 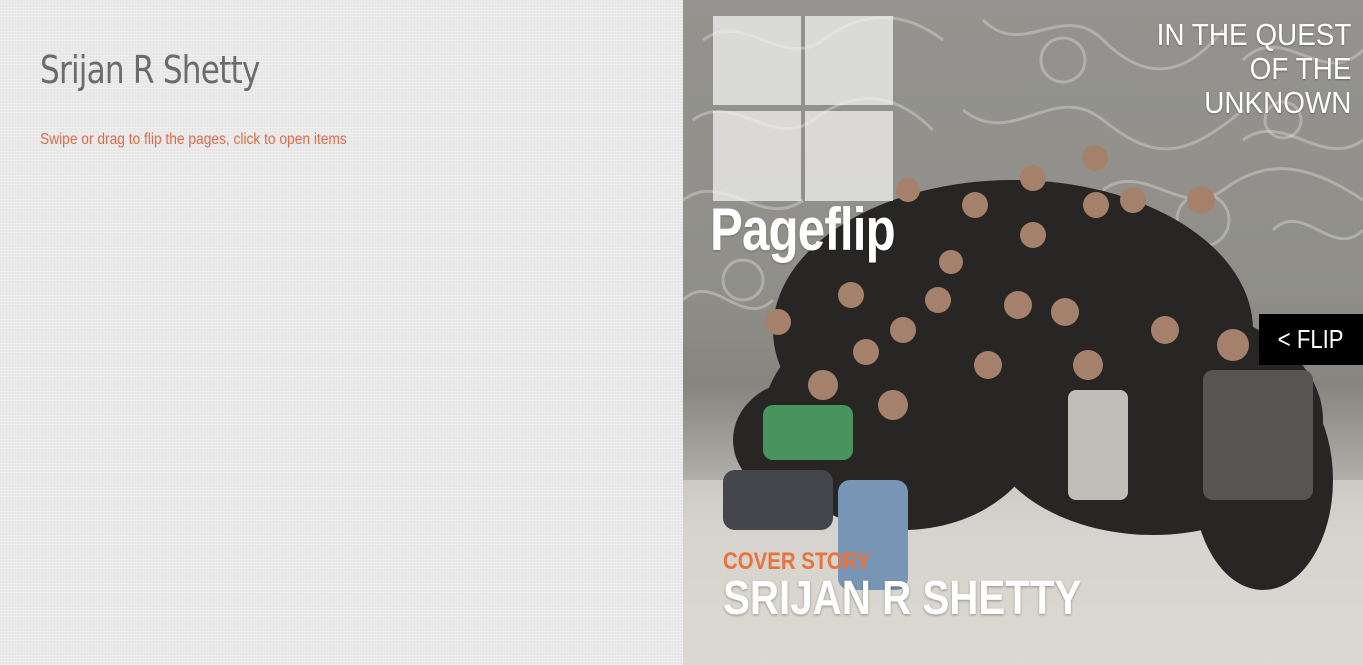 What do you see at coordinates (1300, 68) in the screenshot?
I see `tagline-line: OF THE` at bounding box center [1300, 68].